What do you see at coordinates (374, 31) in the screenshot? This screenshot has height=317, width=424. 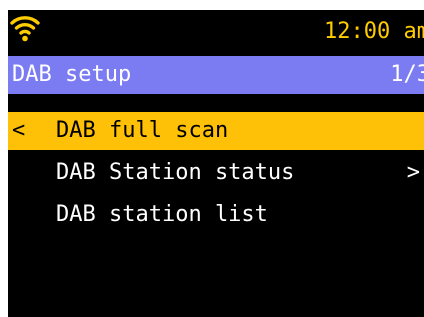 I see `clock: 12:00 am` at bounding box center [374, 31].